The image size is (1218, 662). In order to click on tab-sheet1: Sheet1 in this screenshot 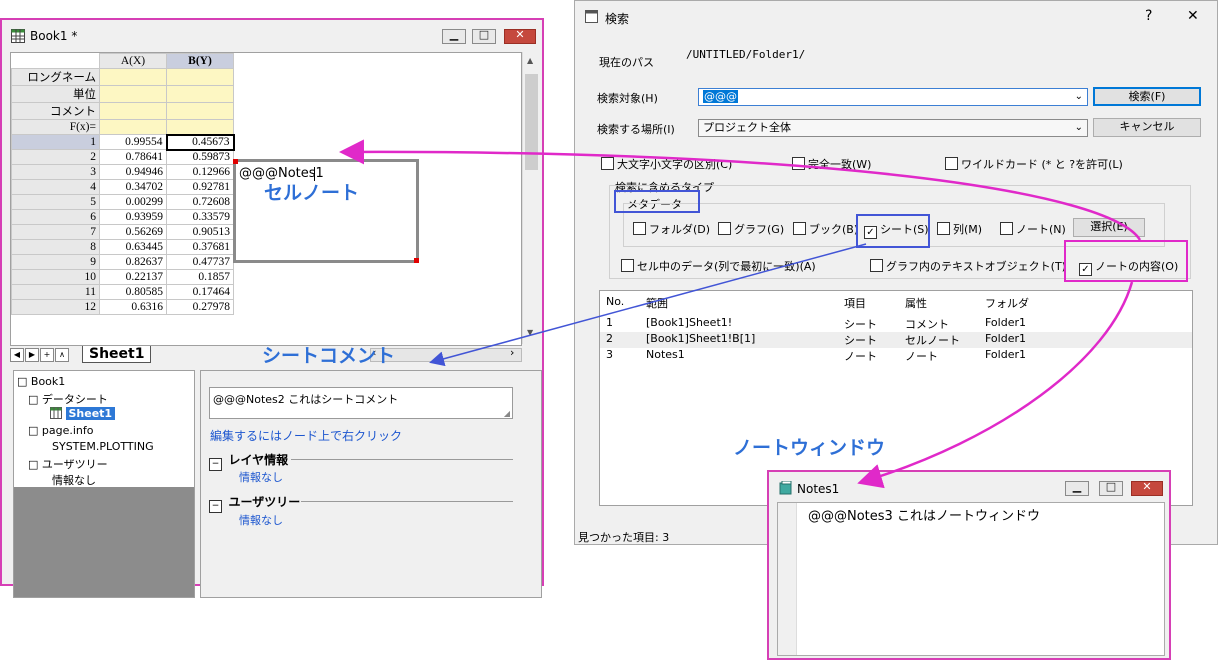, I will do `click(117, 354)`.